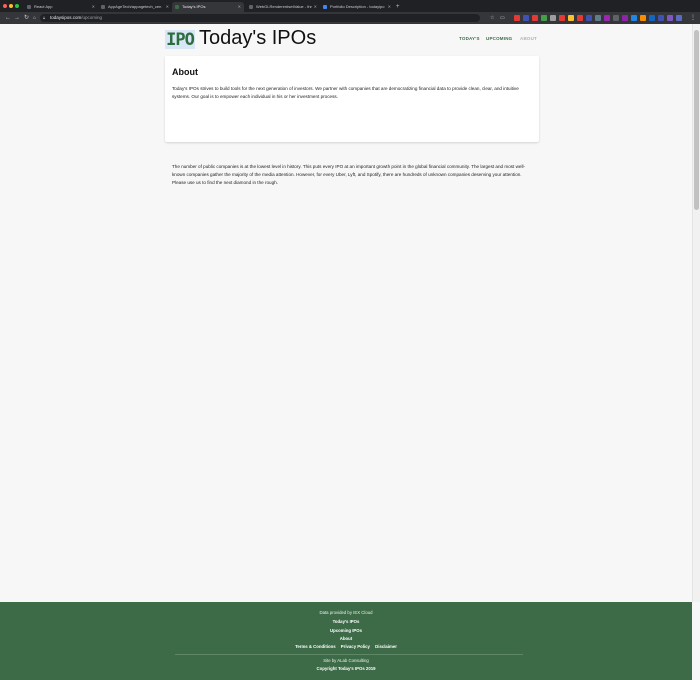 The width and height of the screenshot is (700, 680). Describe the element at coordinates (92, 17) in the screenshot. I see `url-path: /upcoming` at that location.